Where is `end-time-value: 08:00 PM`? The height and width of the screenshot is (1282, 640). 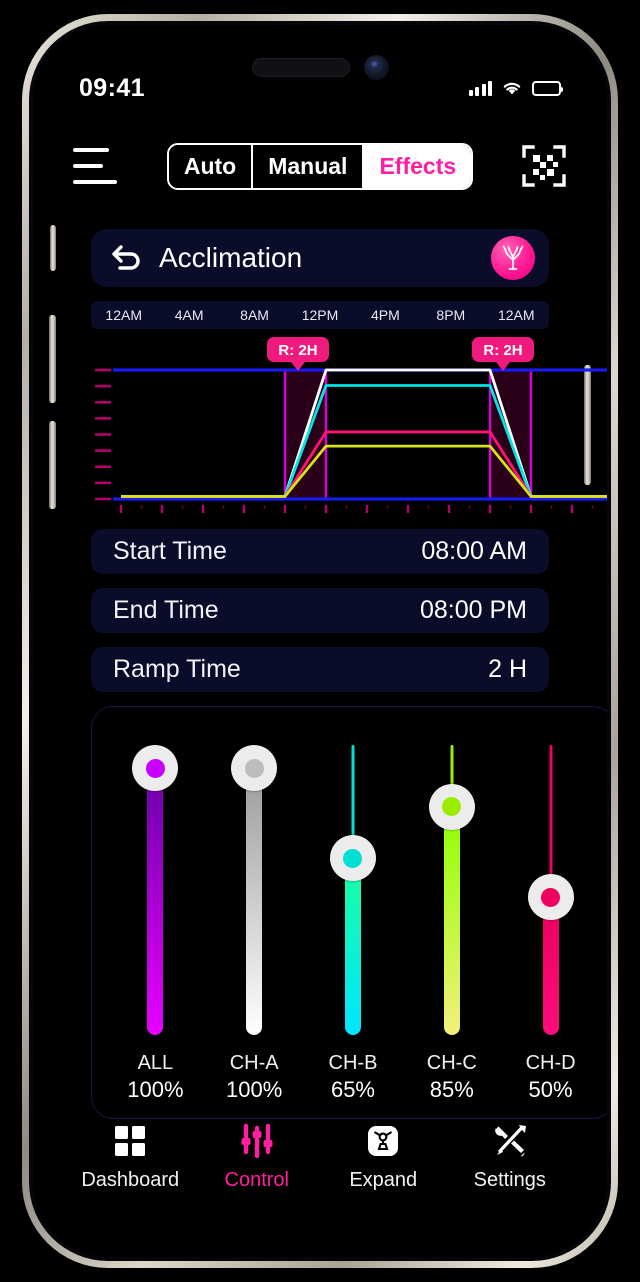 end-time-value: 08:00 PM is located at coordinates (473, 610).